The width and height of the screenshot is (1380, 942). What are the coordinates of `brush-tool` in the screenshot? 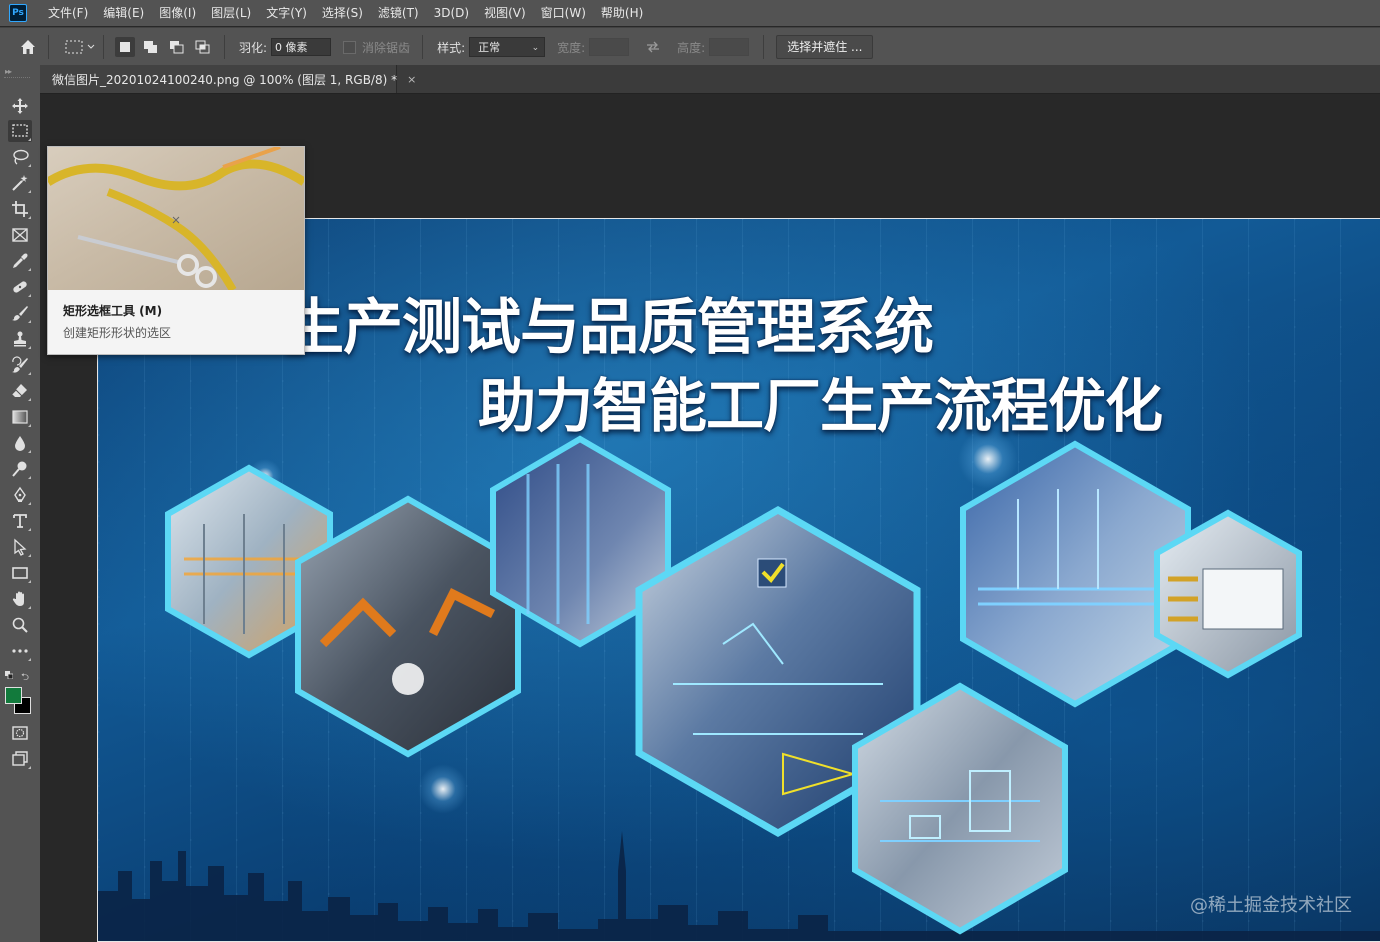 It's located at (20, 313).